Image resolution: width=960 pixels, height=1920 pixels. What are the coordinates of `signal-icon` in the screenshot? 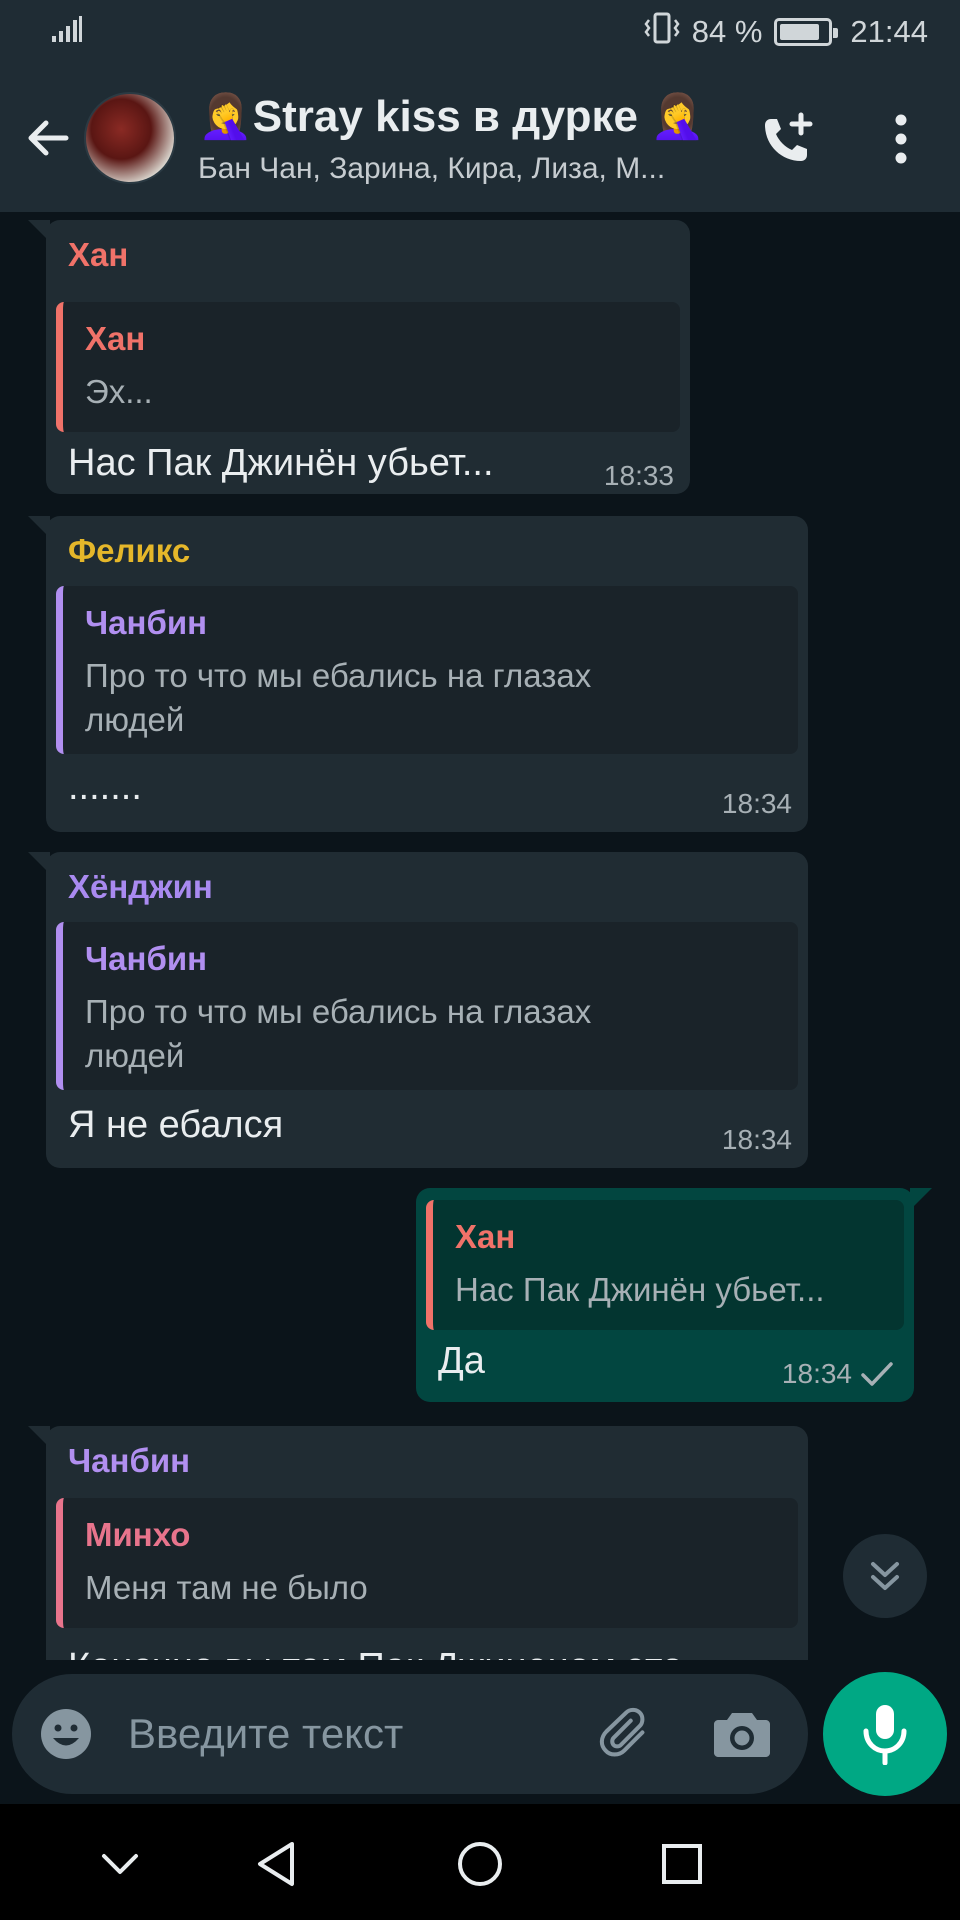 It's located at (67, 32).